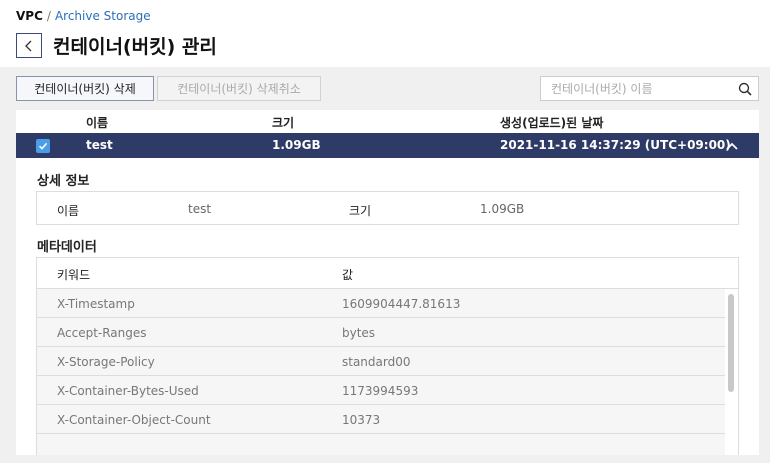 This screenshot has width=770, height=463. Describe the element at coordinates (99, 145) in the screenshot. I see `row-name: test` at that location.